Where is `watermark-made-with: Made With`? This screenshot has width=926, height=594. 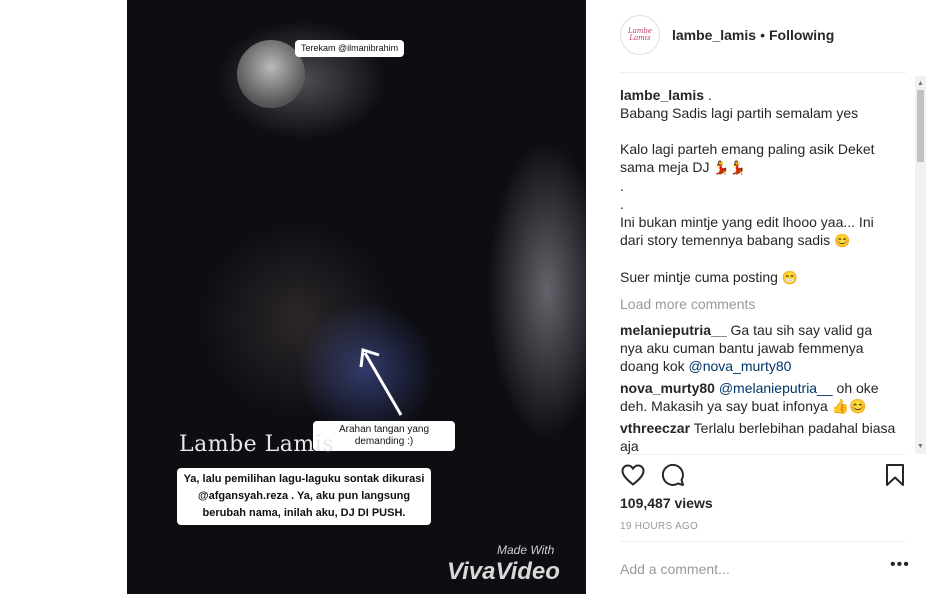 watermark-made-with: Made With is located at coordinates (526, 550).